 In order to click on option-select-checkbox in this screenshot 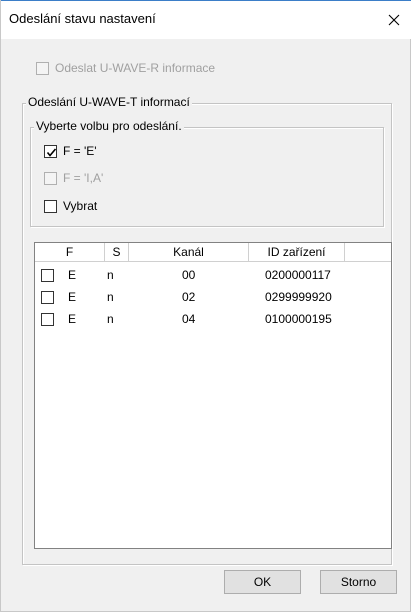, I will do `click(50, 206)`.